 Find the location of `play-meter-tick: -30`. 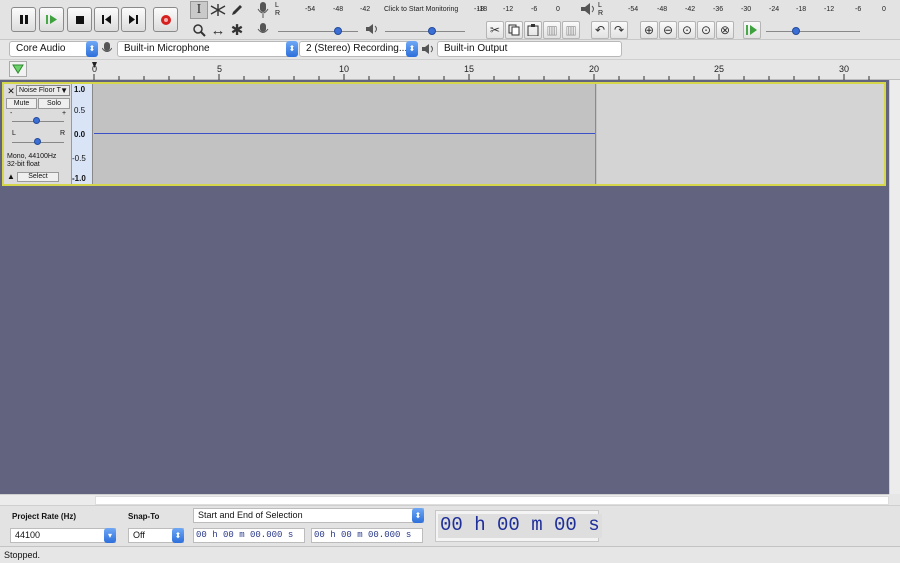

play-meter-tick: -30 is located at coordinates (746, 9).